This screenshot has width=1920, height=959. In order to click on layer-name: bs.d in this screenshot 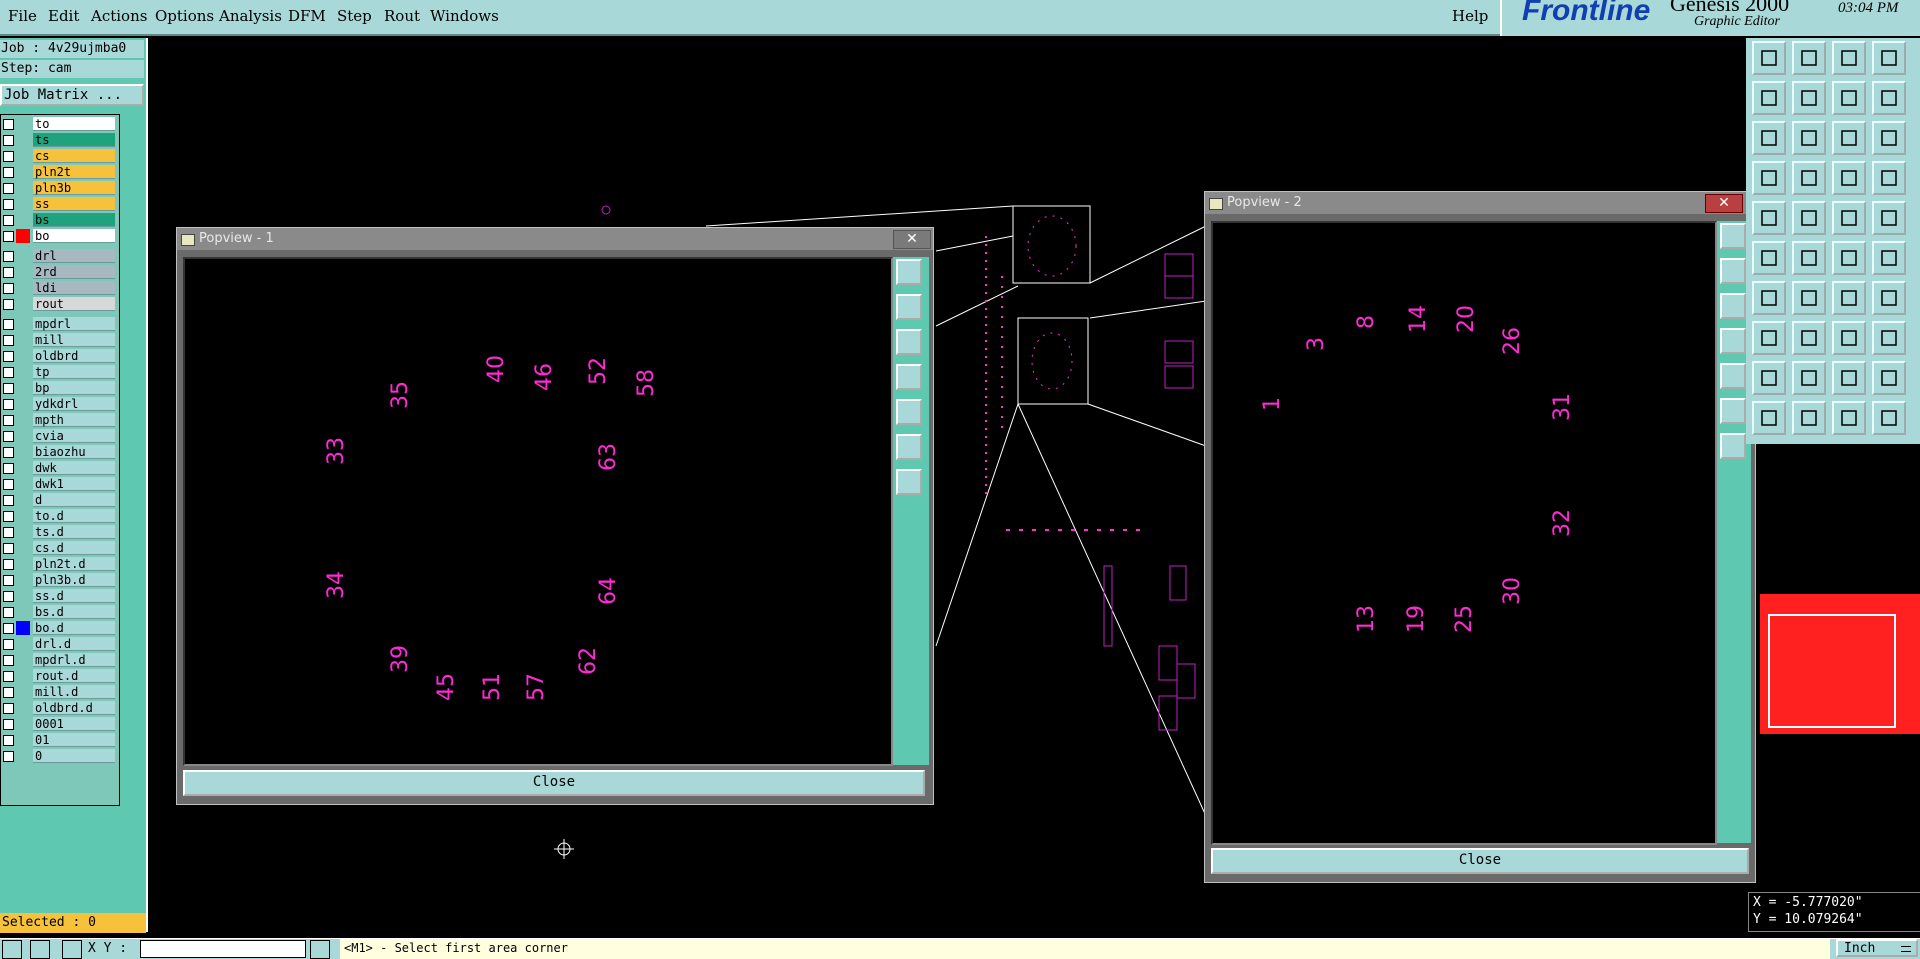, I will do `click(74, 612)`.